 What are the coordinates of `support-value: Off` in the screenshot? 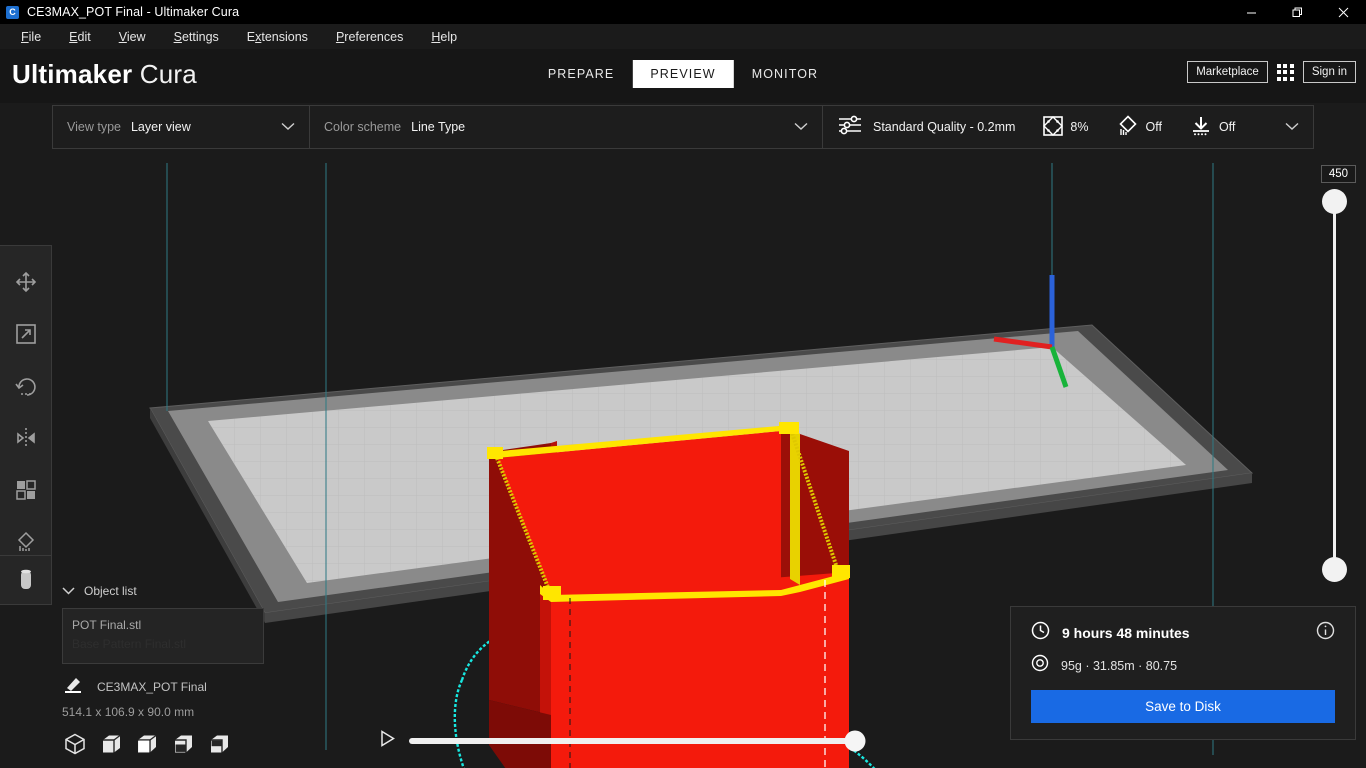 It's located at (1153, 127).